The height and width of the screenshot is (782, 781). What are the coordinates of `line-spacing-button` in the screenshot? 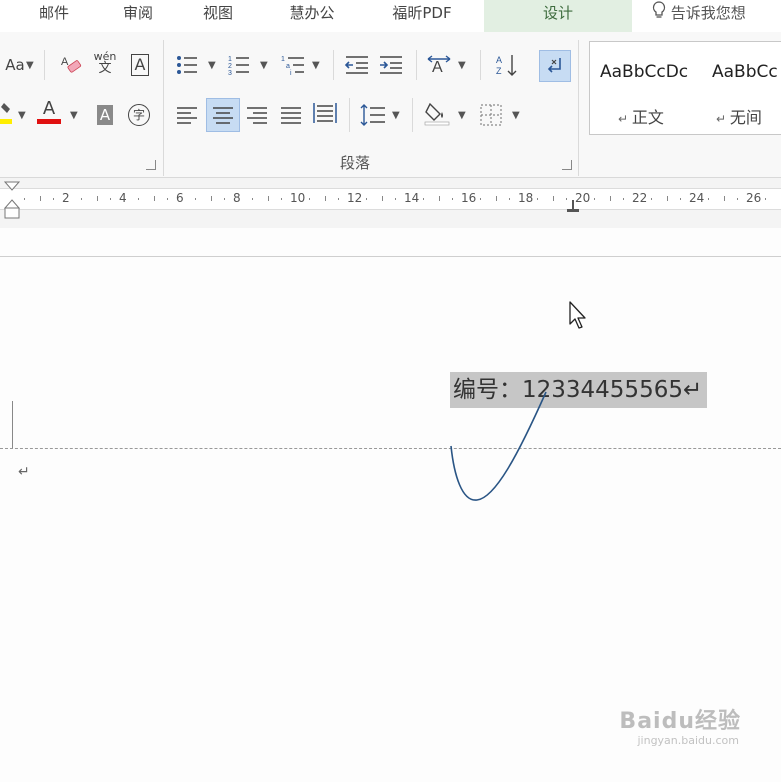 It's located at (373, 115).